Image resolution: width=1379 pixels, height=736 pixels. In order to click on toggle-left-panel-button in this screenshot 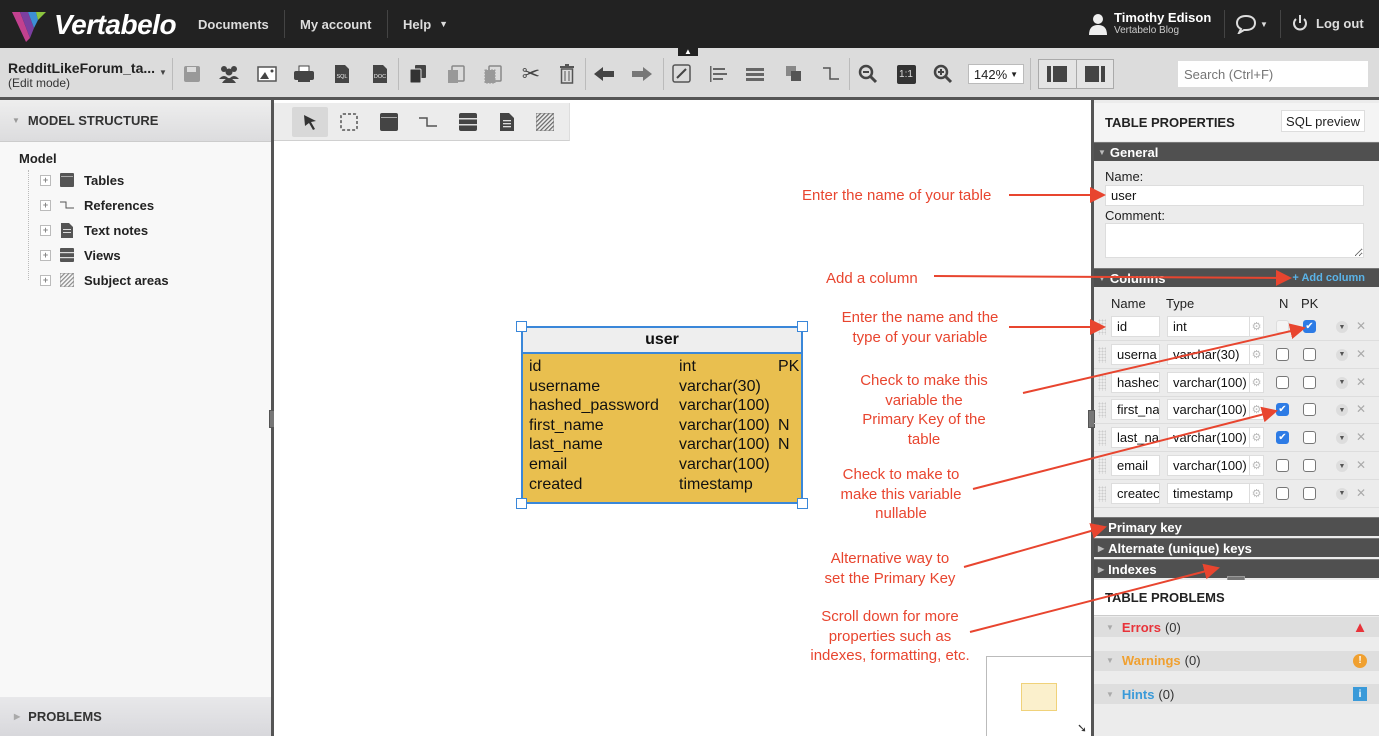, I will do `click(1058, 74)`.